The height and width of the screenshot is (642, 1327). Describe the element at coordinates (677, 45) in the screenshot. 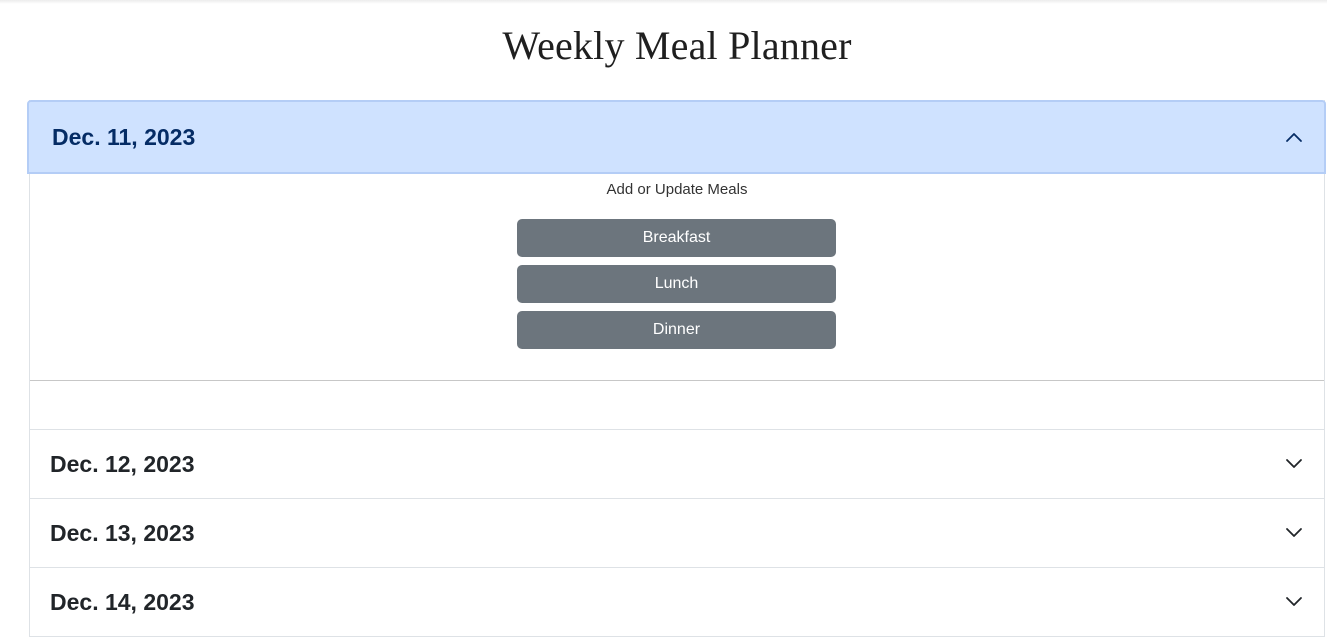

I see `page-title: Weekly Meal Planner` at that location.